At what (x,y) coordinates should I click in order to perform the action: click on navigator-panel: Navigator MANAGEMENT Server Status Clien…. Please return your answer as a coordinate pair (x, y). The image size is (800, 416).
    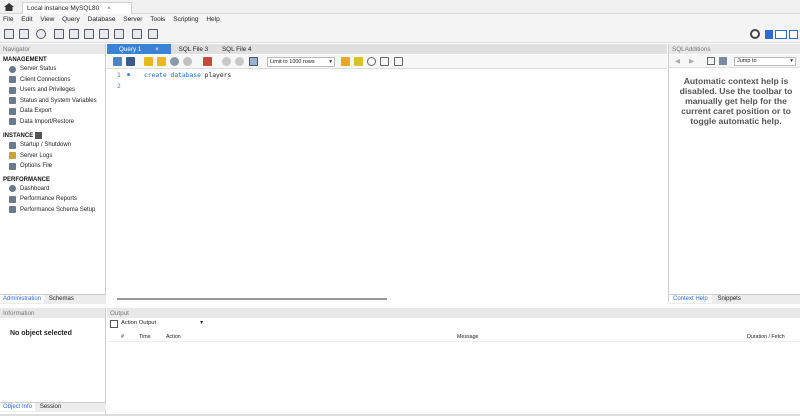
    Looking at the image, I should click on (53, 174).